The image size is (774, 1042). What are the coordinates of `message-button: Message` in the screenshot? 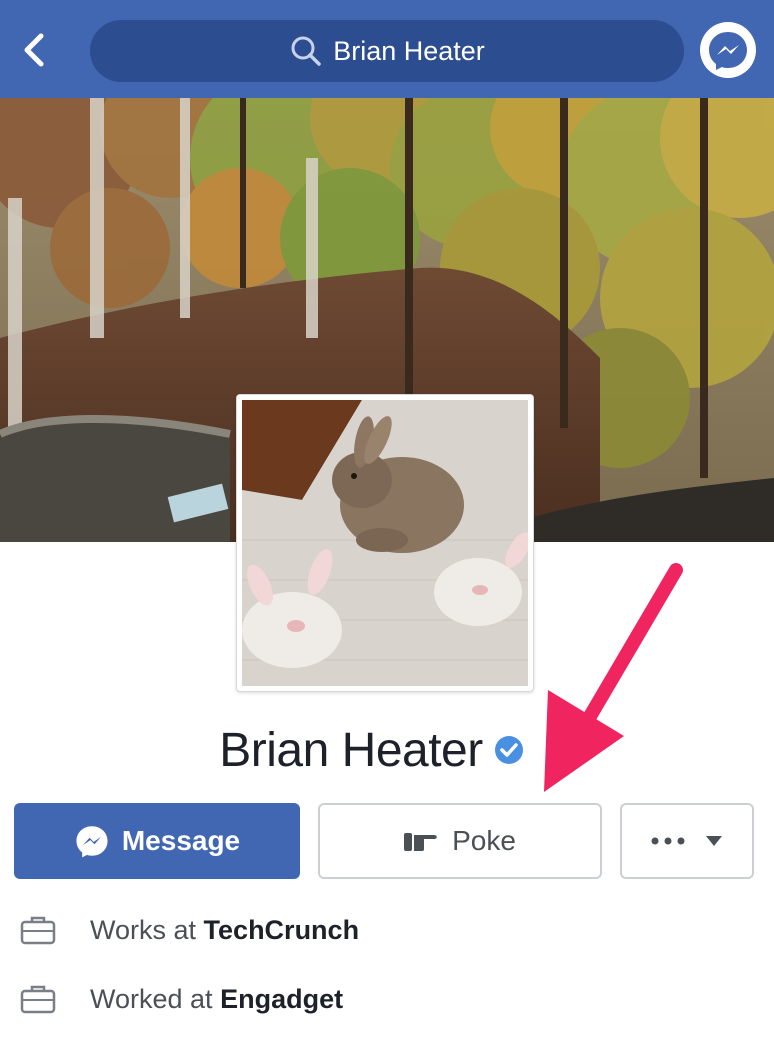 It's located at (157, 841).